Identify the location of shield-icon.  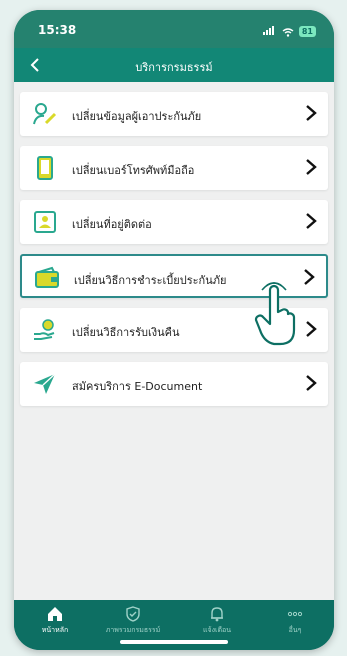
(133, 614).